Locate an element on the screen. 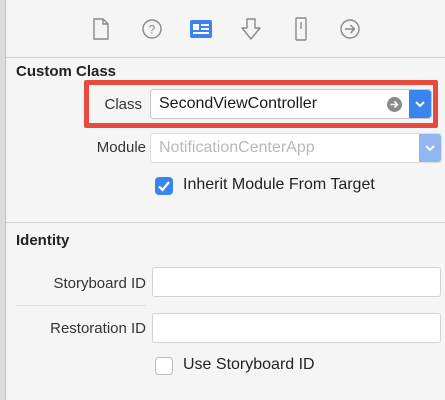  storyboard-id-input is located at coordinates (296, 282).